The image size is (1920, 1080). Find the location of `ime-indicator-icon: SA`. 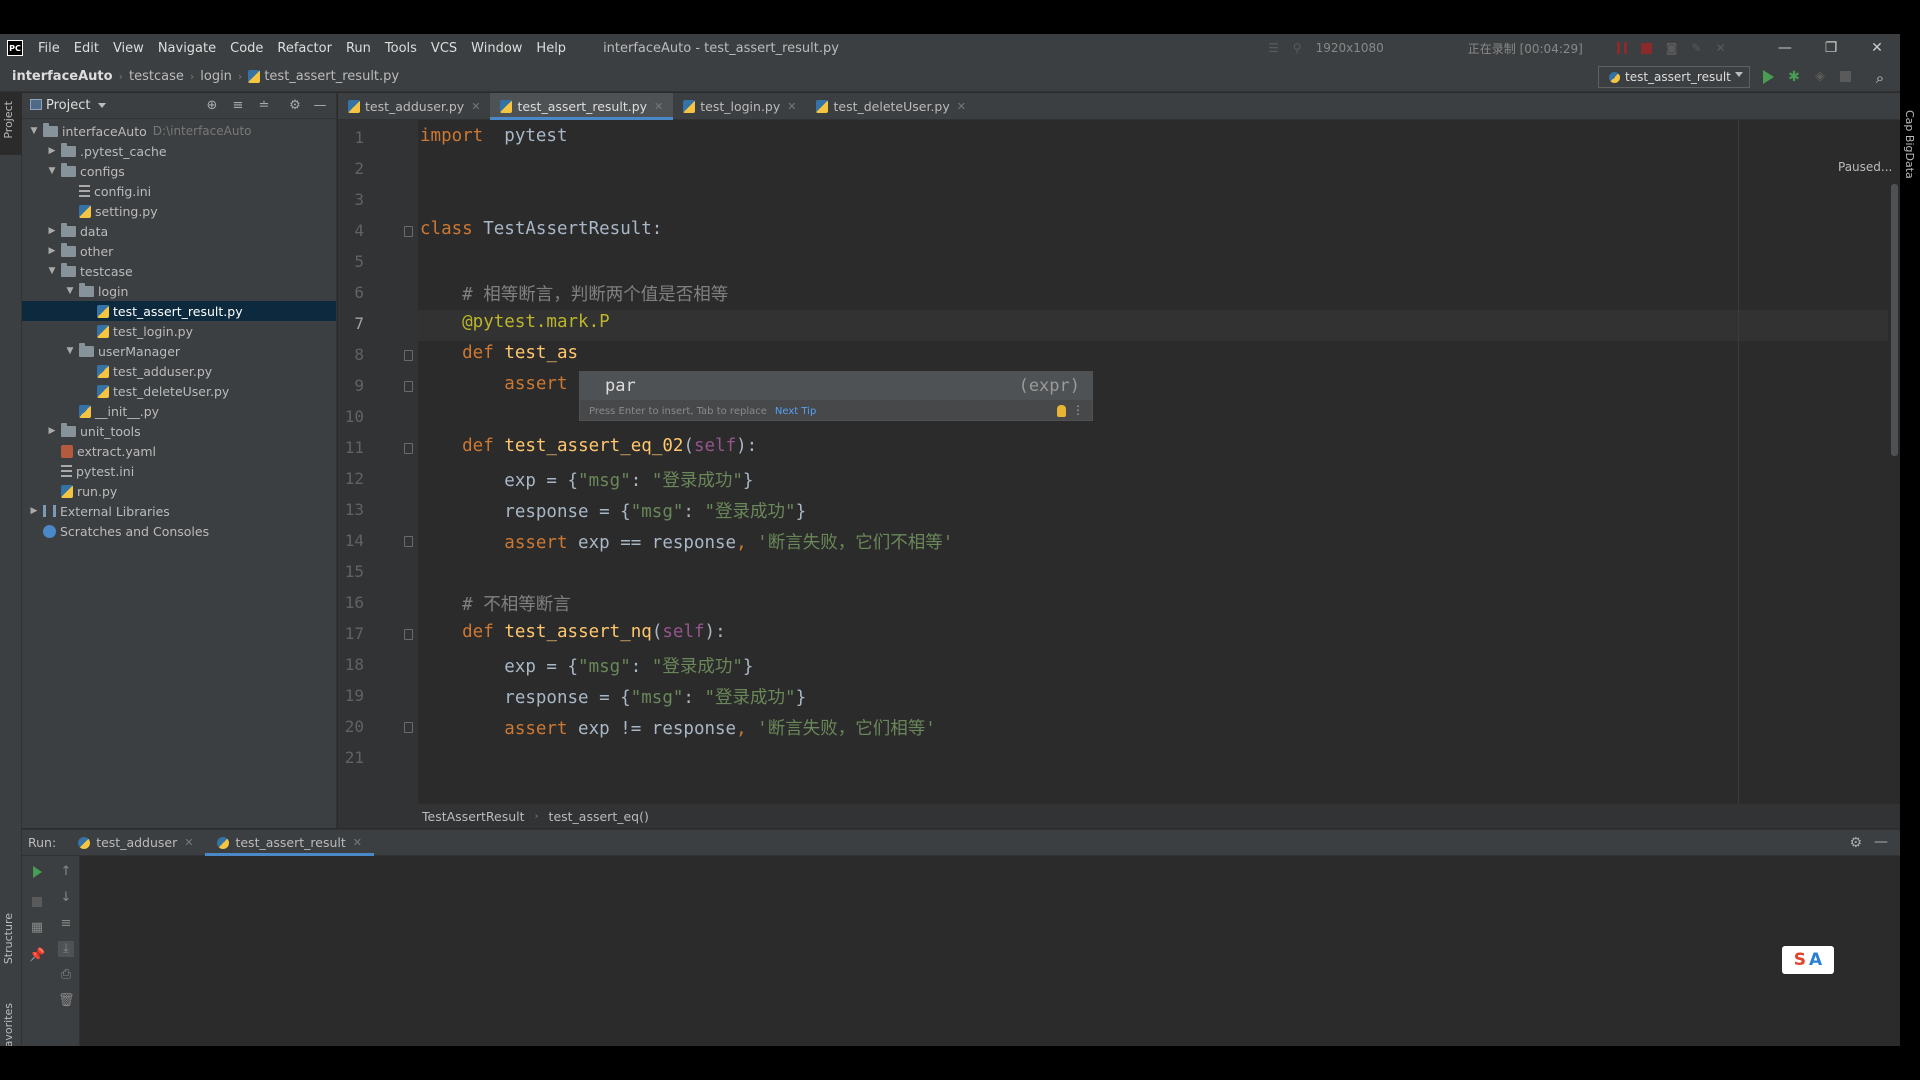

ime-indicator-icon: SA is located at coordinates (1808, 960).